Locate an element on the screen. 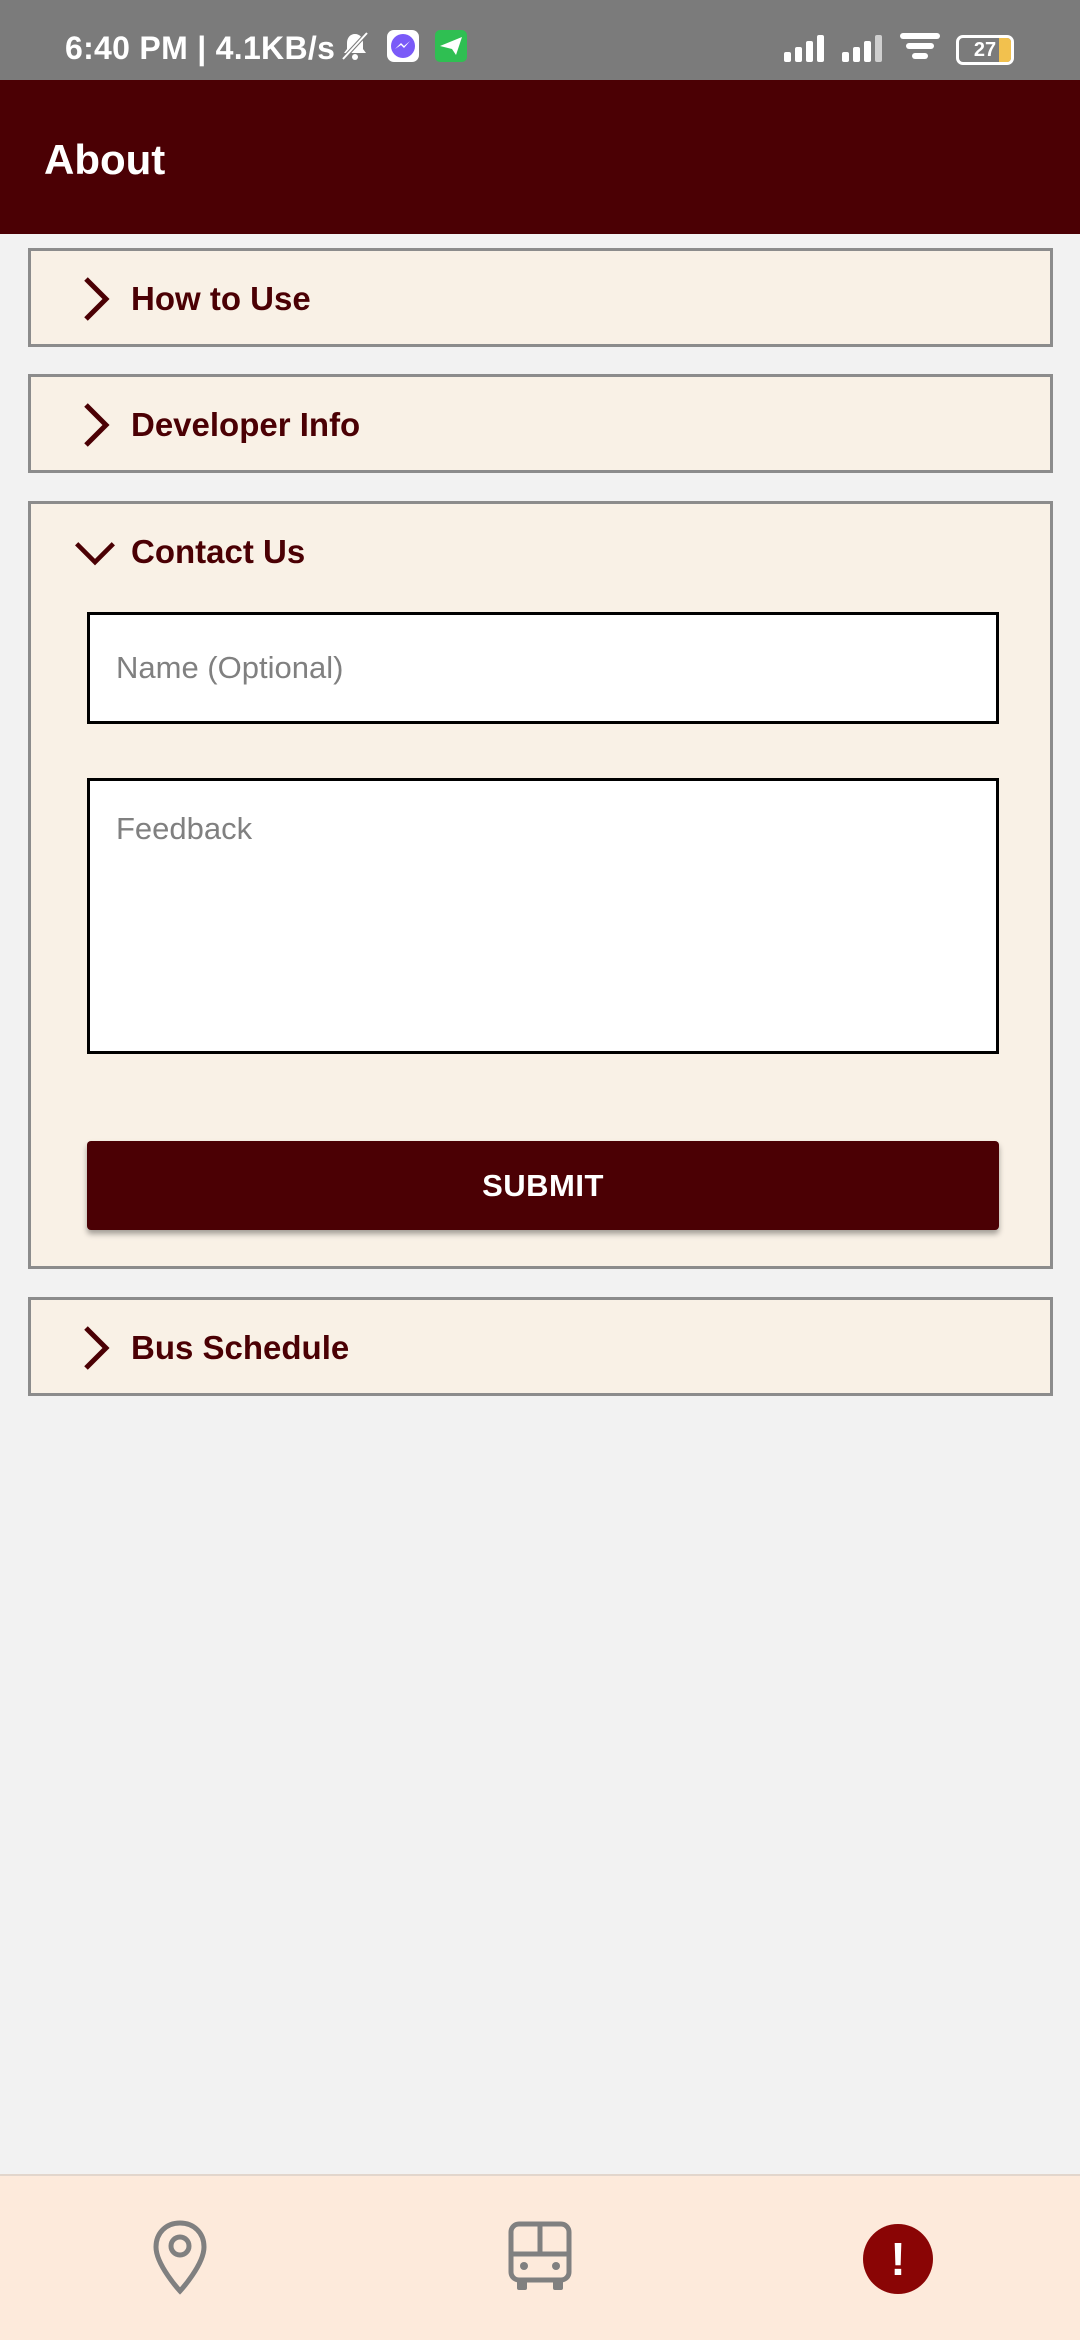  nav-bus-button is located at coordinates (540, 2259).